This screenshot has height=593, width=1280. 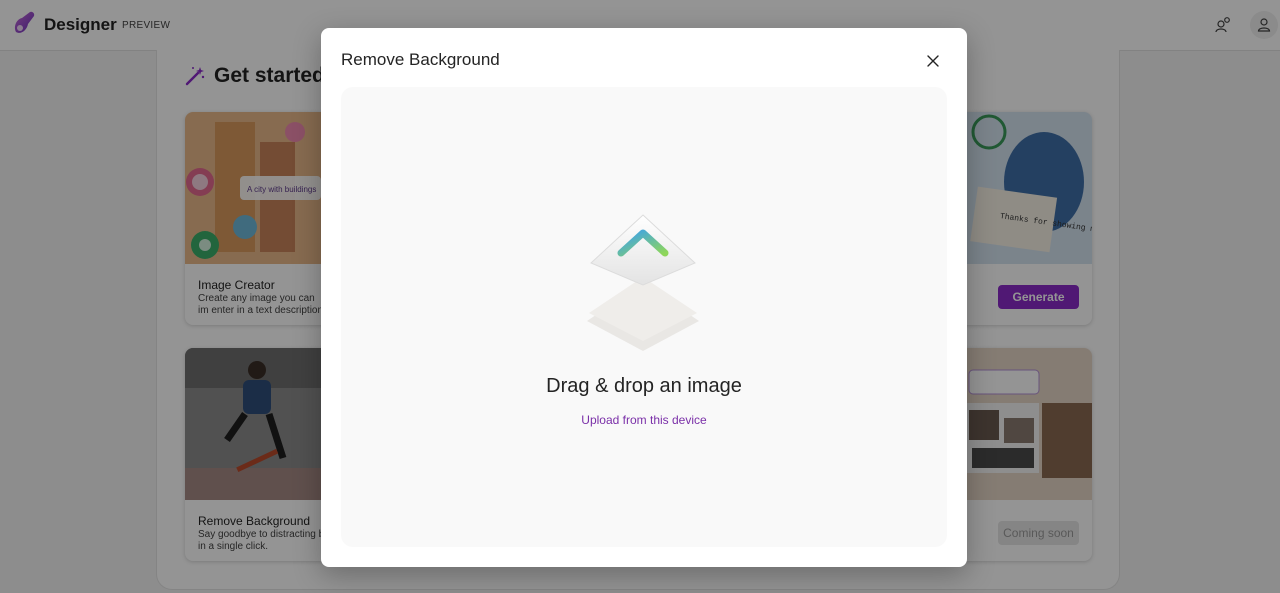 What do you see at coordinates (644, 420) in the screenshot?
I see `upload-from-device-link: Upload from this device` at bounding box center [644, 420].